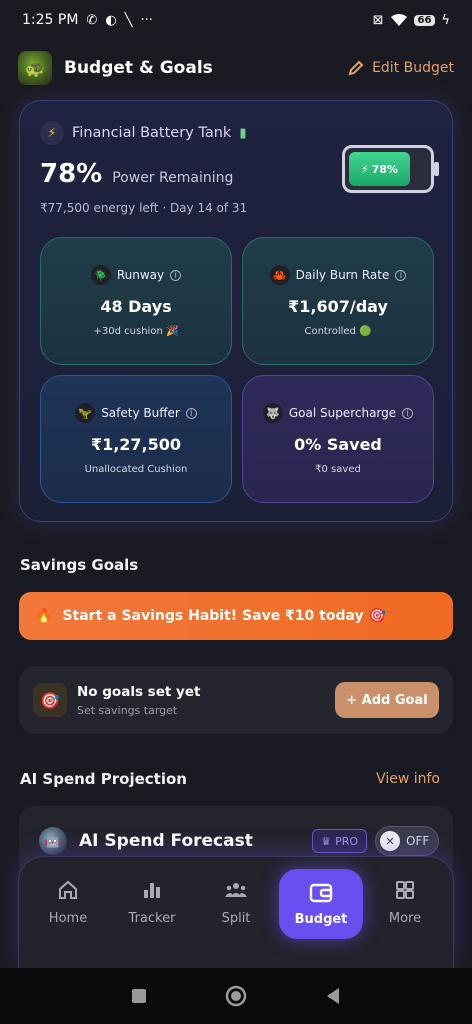 The image size is (472, 1024). I want to click on wolf-icon: 🐺, so click(272, 413).